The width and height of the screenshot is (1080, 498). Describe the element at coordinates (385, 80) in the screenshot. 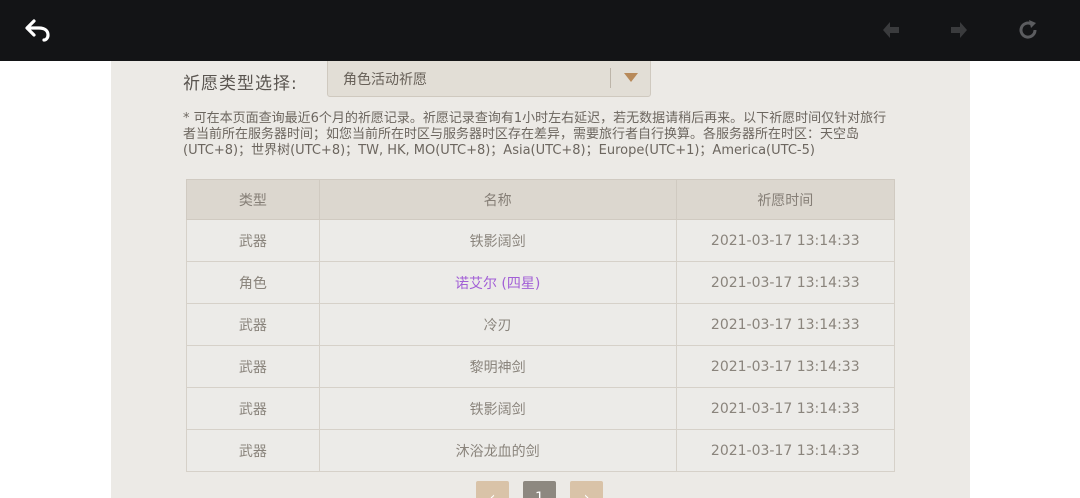

I see `wish-type-selected-value: 角色活动祈愿` at that location.